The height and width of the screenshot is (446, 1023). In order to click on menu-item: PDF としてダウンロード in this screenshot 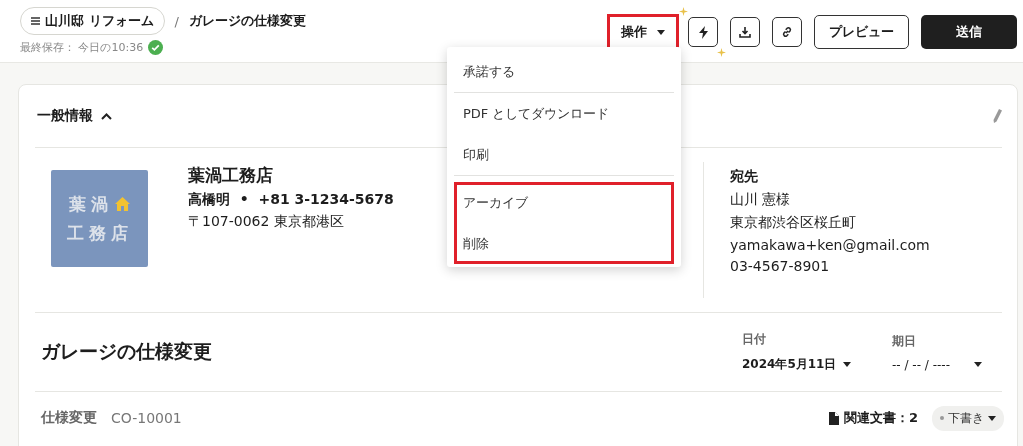, I will do `click(564, 113)`.